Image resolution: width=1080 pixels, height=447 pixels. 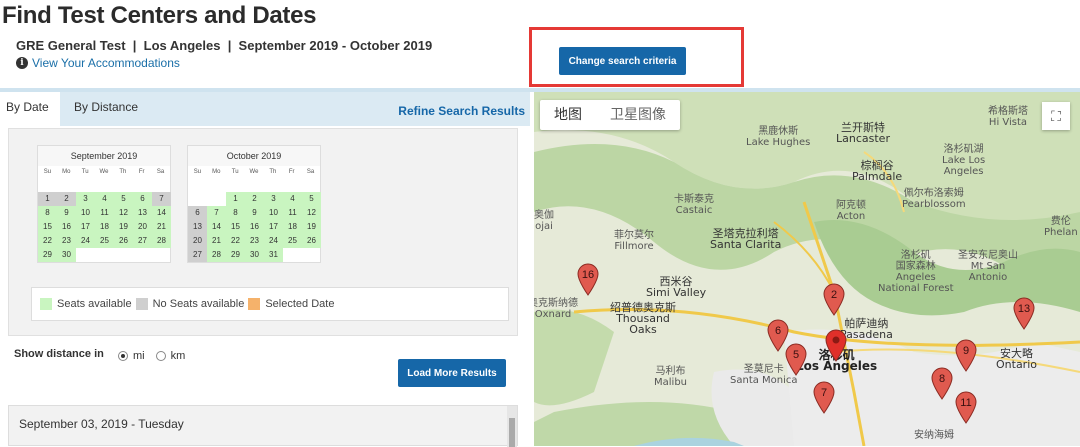 I want to click on scrollbar-thumb, so click(x=512, y=432).